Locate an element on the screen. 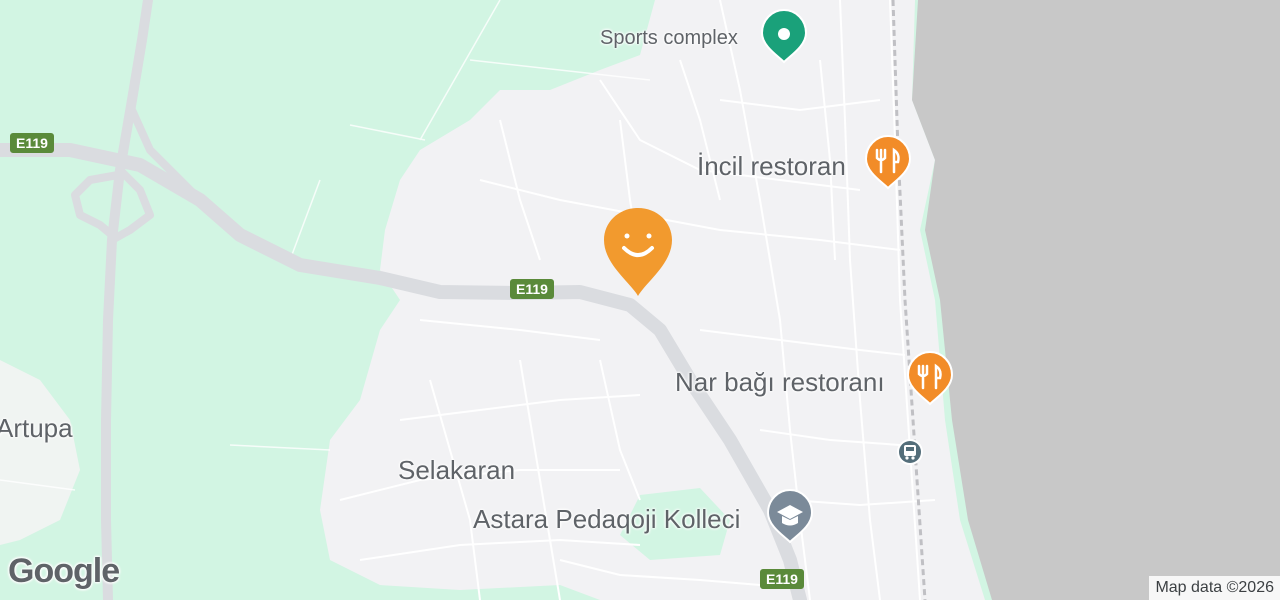  place-selakaran: Selakaran is located at coordinates (457, 470).